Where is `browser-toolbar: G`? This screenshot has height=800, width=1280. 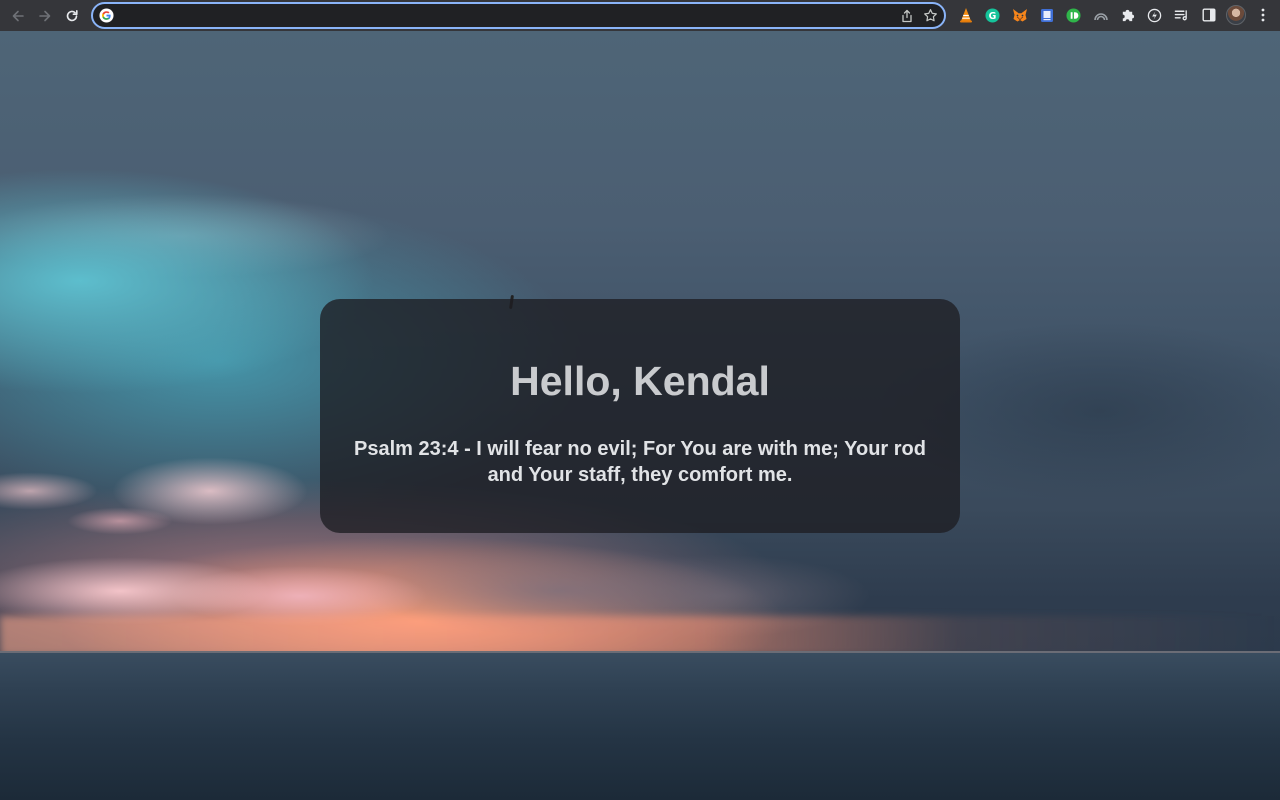 browser-toolbar: G is located at coordinates (640, 15).